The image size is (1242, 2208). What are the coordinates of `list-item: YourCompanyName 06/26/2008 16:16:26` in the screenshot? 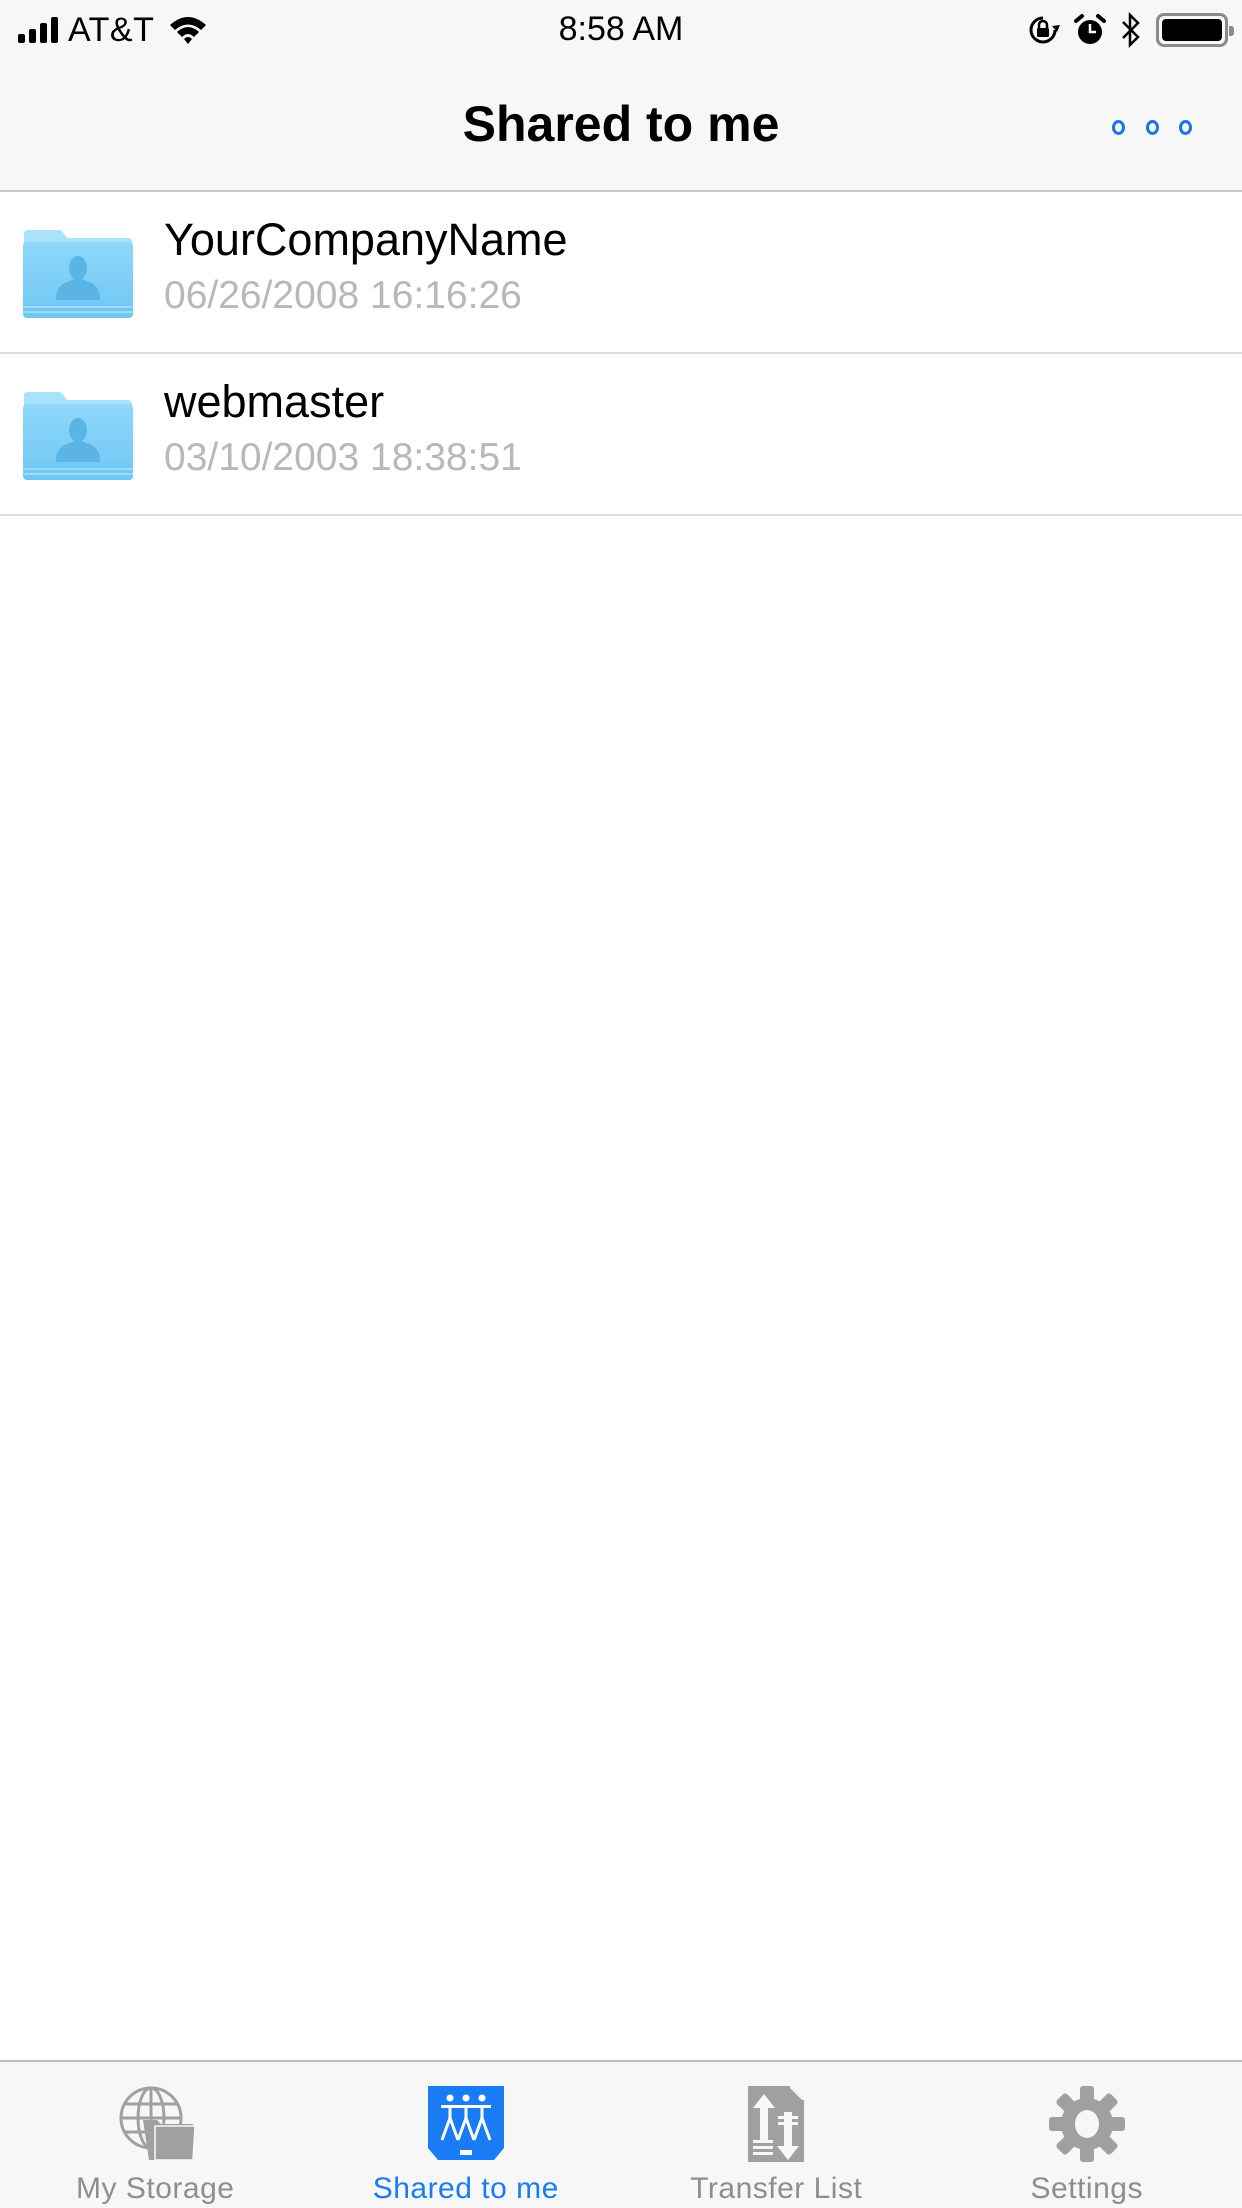 It's located at (621, 273).